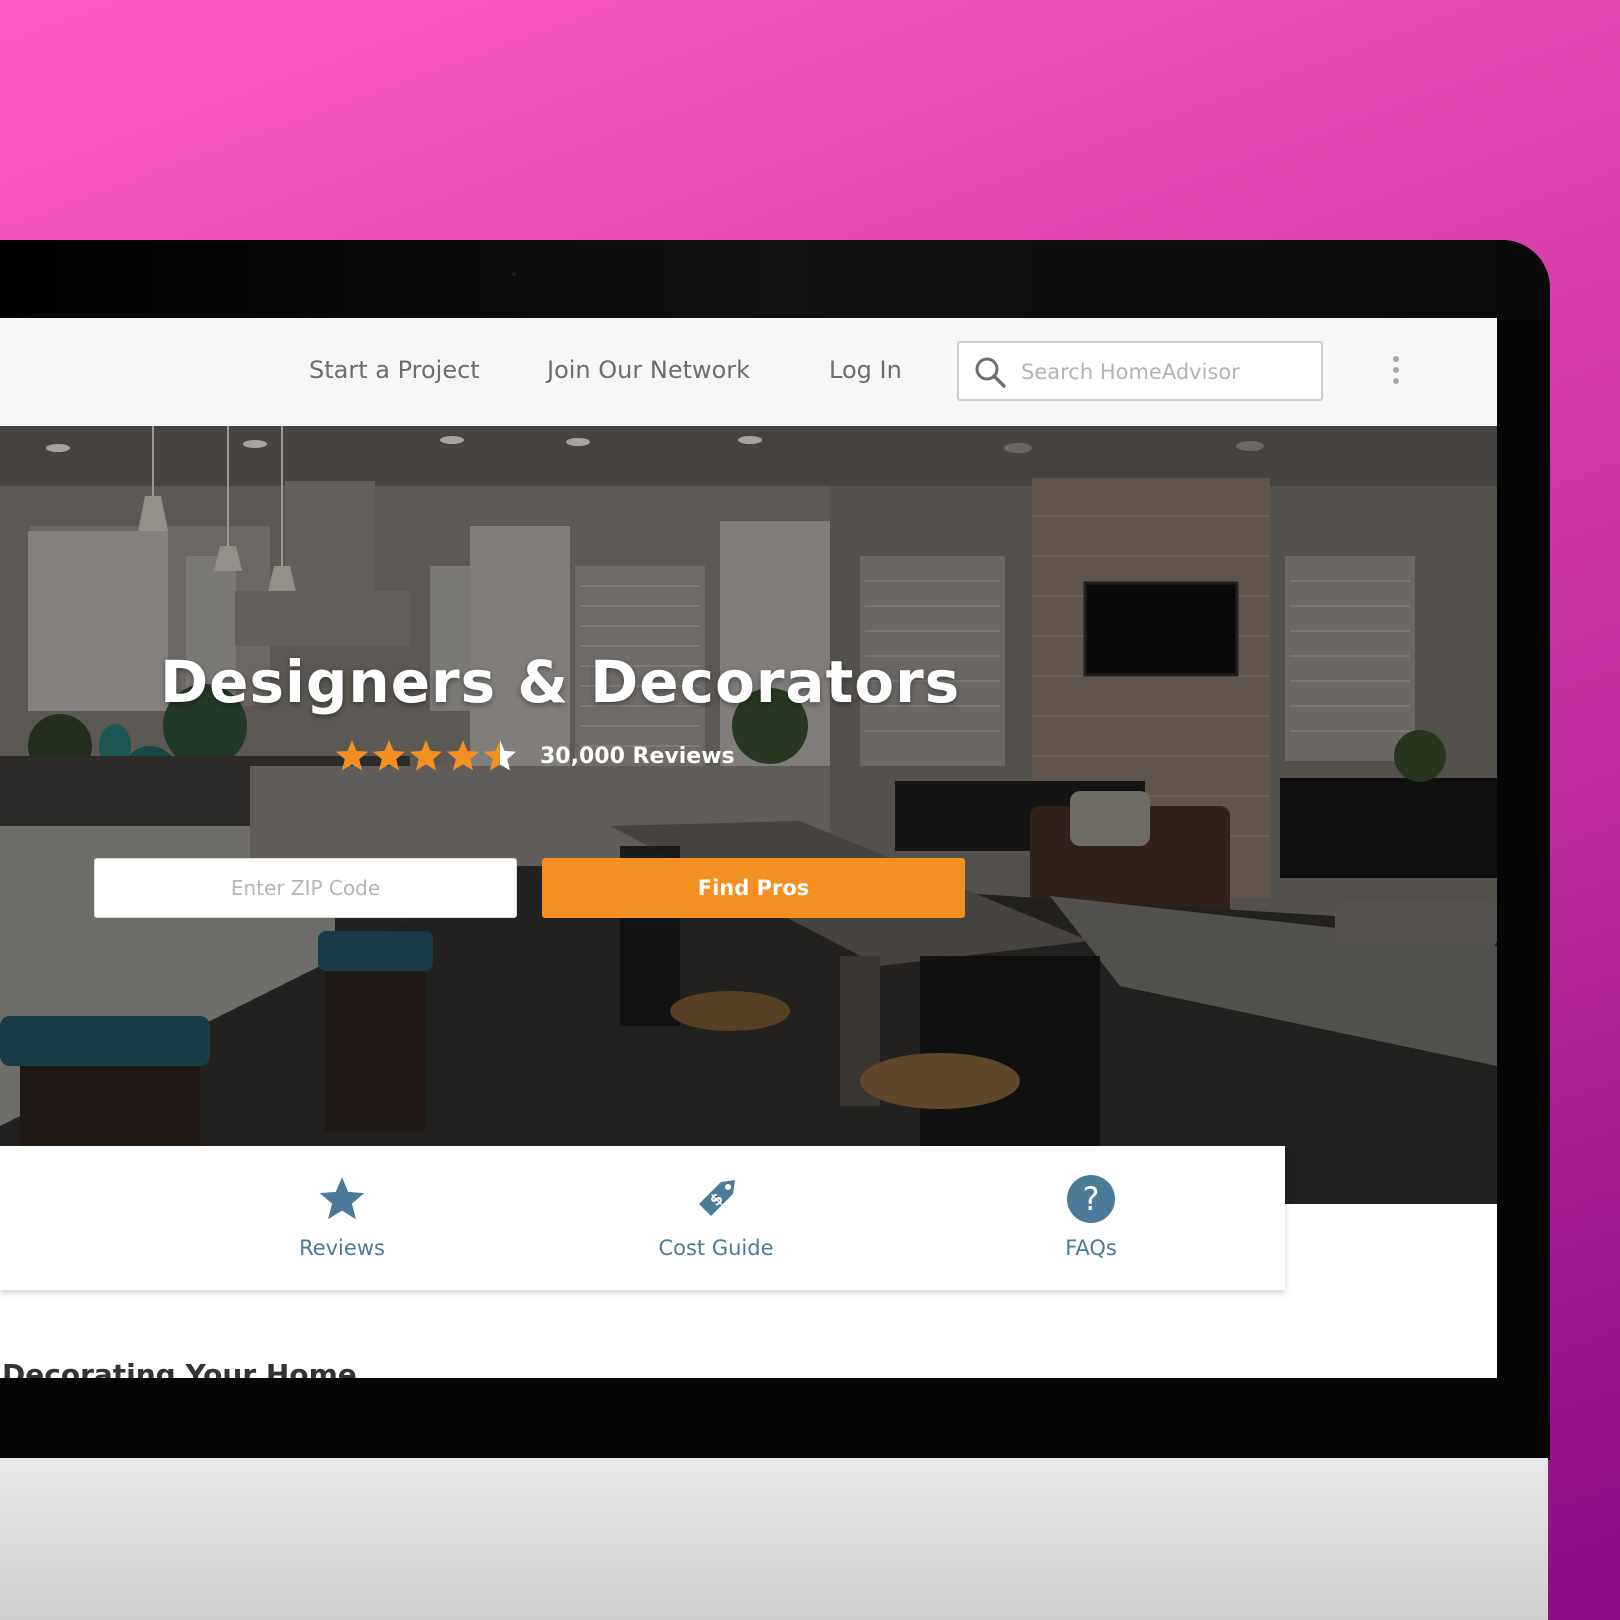 The height and width of the screenshot is (1620, 1620). What do you see at coordinates (1396, 373) in the screenshot?
I see `more-menu-icon` at bounding box center [1396, 373].